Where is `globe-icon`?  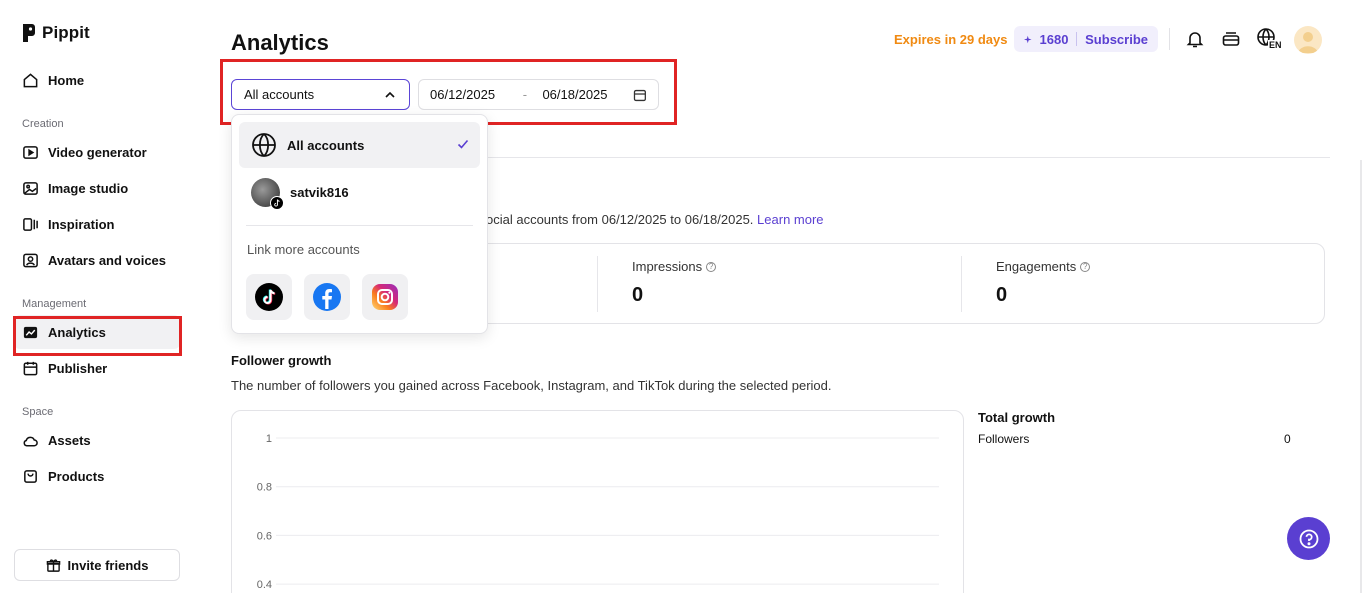 globe-icon is located at coordinates (264, 145).